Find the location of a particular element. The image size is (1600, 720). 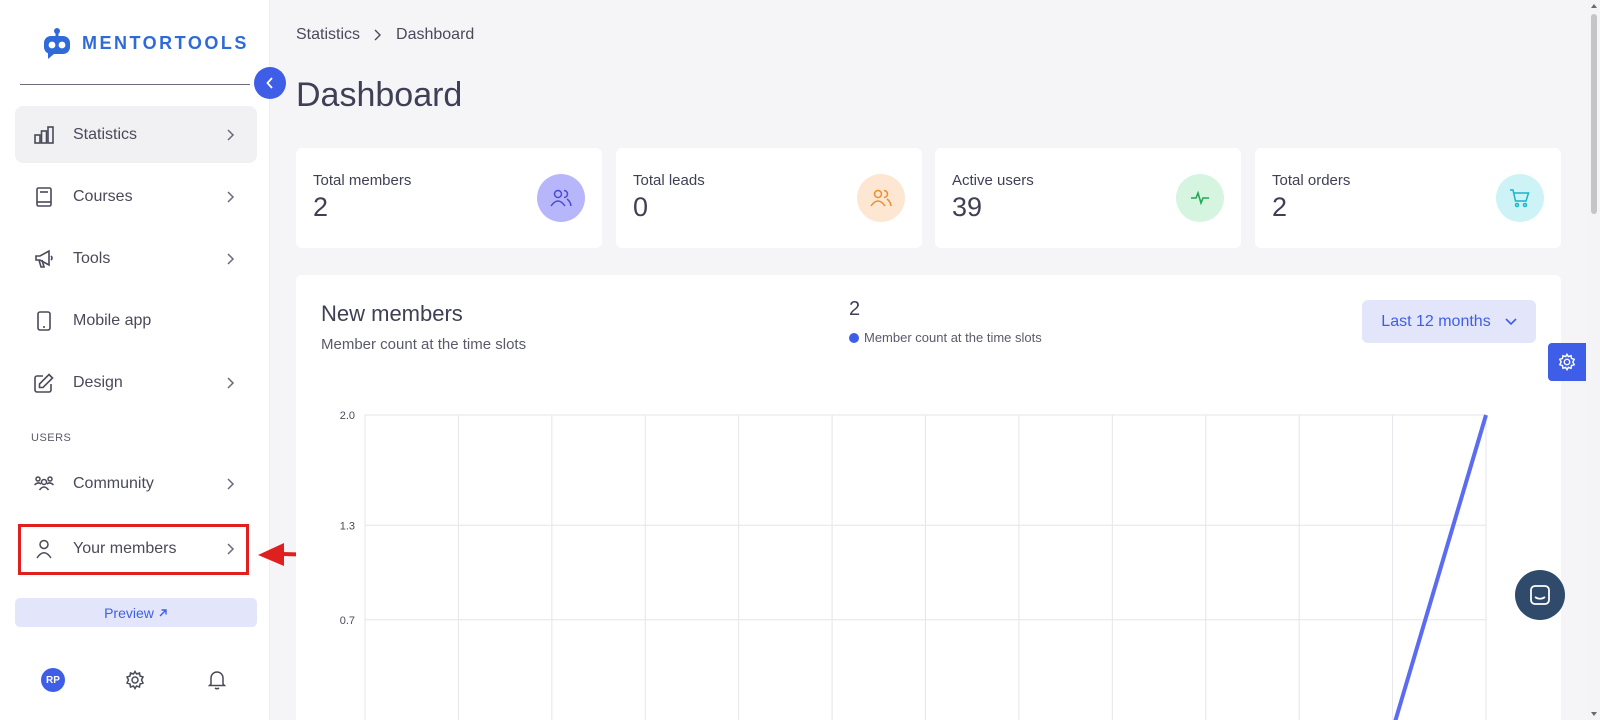

avatar: RP is located at coordinates (53, 680).